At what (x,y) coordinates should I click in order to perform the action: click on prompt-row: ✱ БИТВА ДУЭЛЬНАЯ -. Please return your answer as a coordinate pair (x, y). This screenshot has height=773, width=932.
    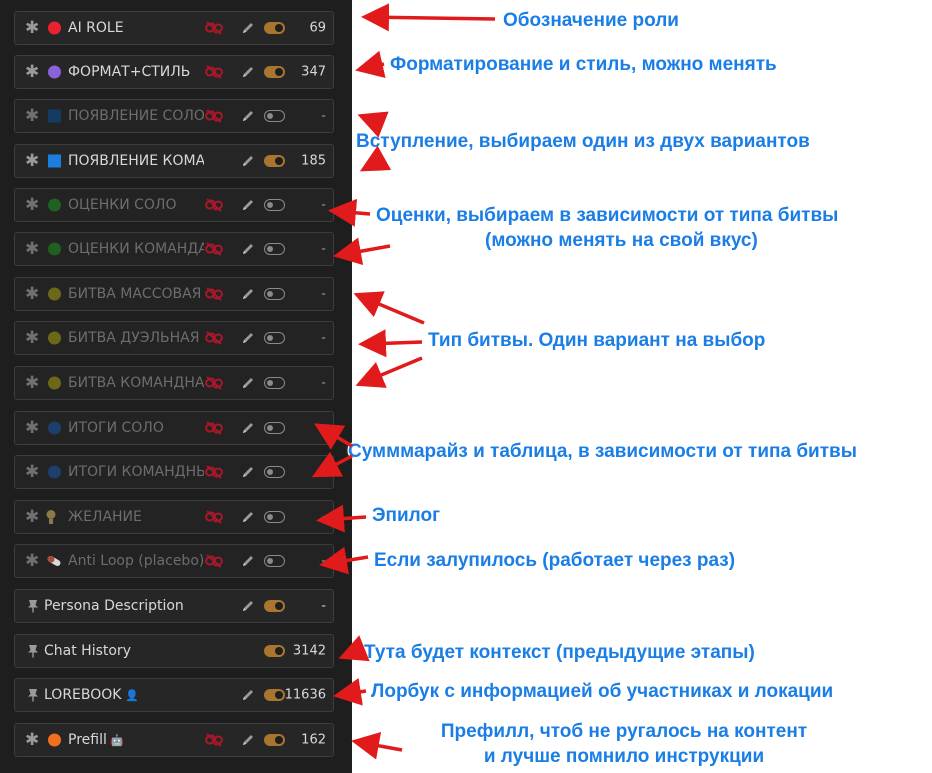
    Looking at the image, I should click on (174, 338).